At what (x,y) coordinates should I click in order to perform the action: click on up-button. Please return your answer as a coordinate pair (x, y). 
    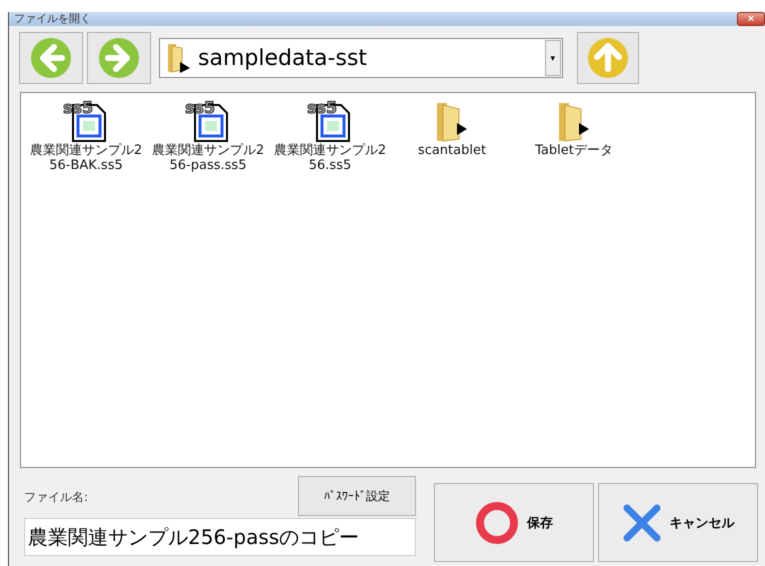
    Looking at the image, I should click on (608, 58).